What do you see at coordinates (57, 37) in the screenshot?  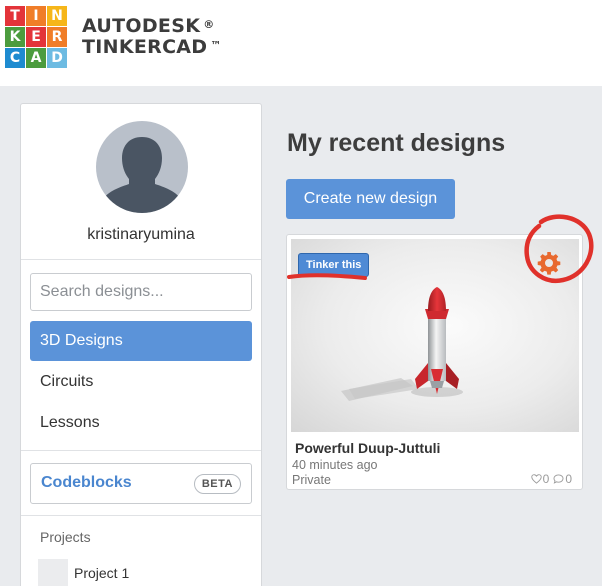 I see `logo-letter: R` at bounding box center [57, 37].